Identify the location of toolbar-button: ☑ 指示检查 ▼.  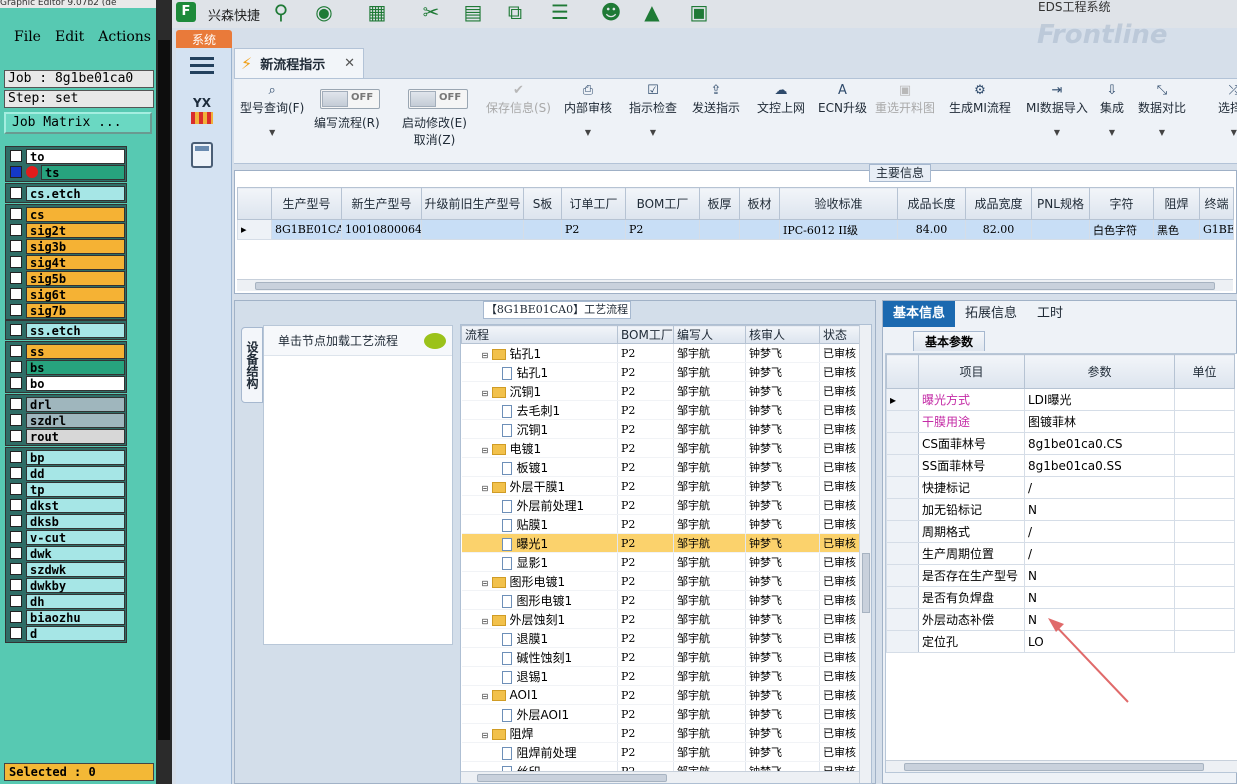
(653, 110).